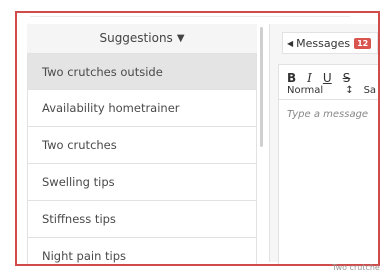  I want to click on caret-left-icon: ◀, so click(290, 43).